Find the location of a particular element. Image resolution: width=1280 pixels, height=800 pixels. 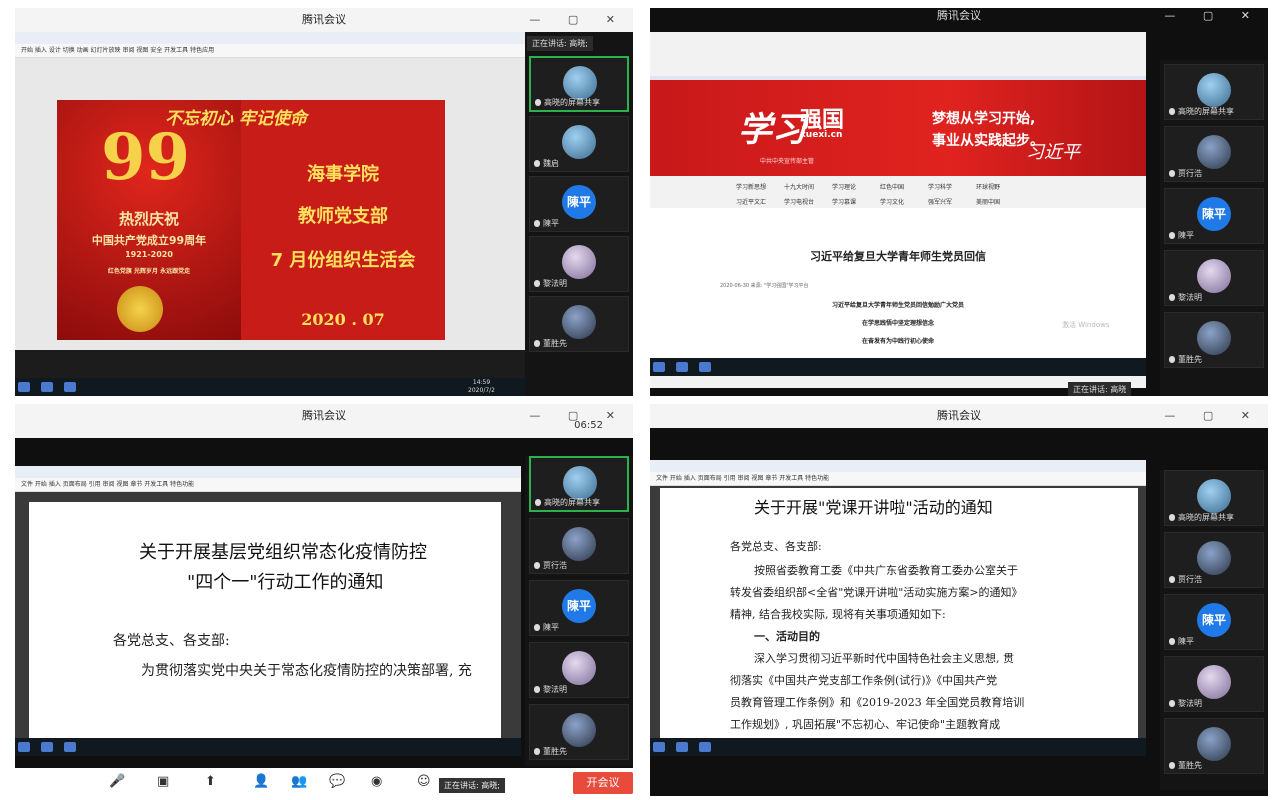

document-paragraph: 按照省委教育工委《中共广东省委教育工委办公室关于 is located at coordinates (886, 570).